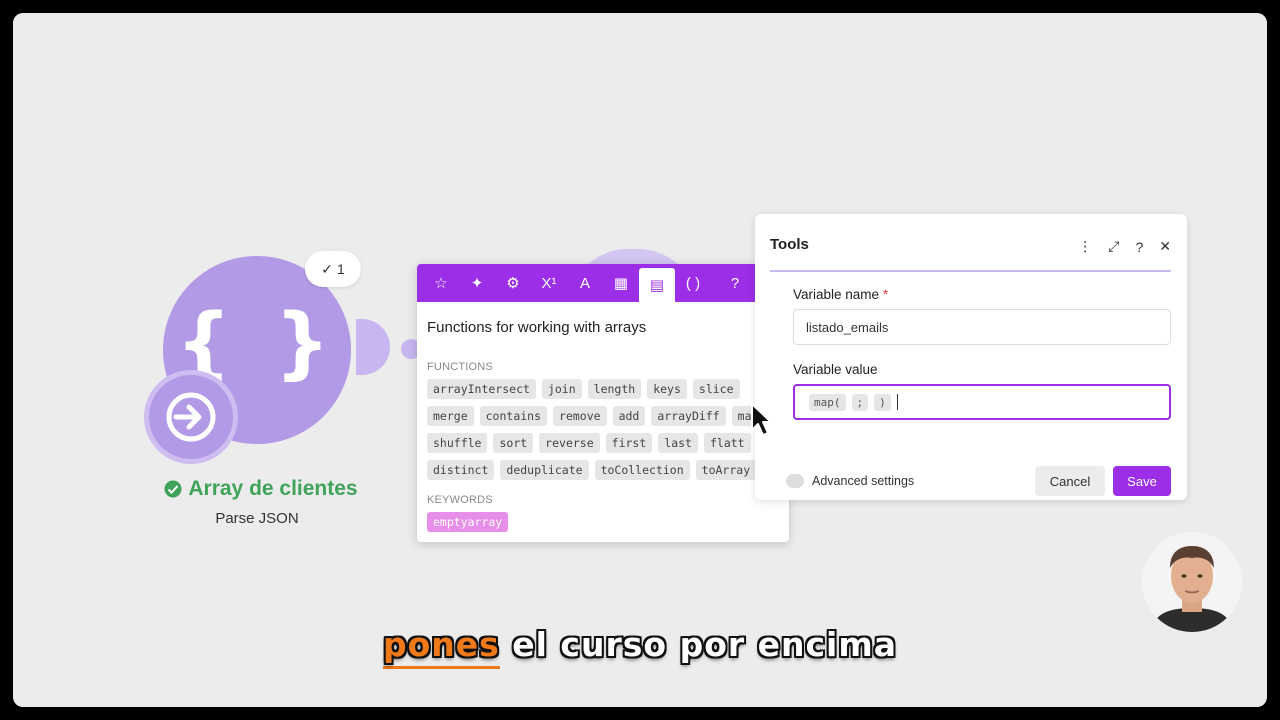 The image size is (1280, 720). Describe the element at coordinates (726, 470) in the screenshot. I see `function-chip-toarray: toArray` at that location.